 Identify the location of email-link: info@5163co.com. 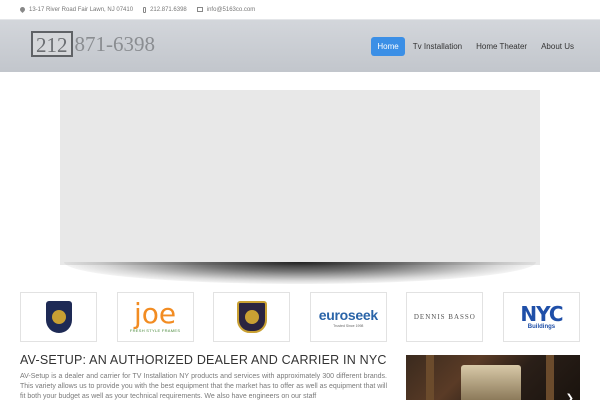
(231, 10).